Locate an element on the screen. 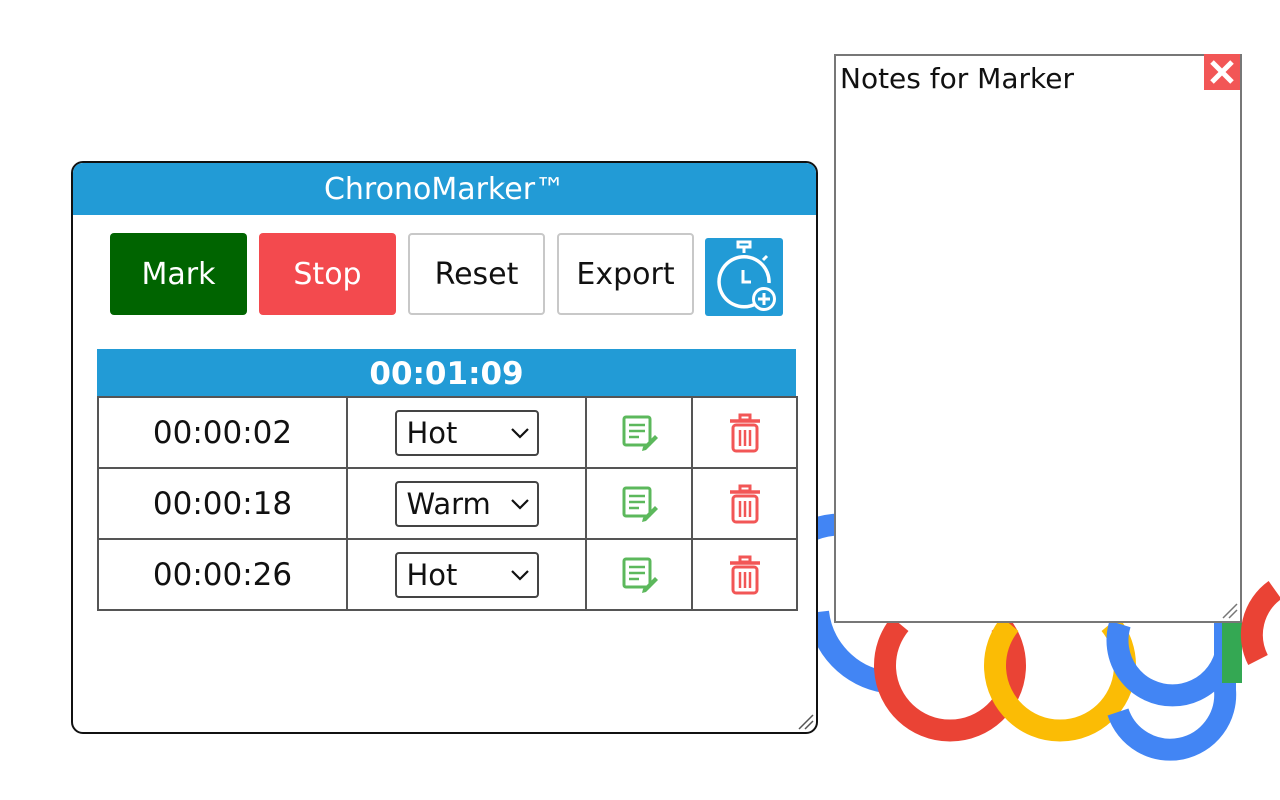  mark-tag-select: Warm is located at coordinates (466, 503).